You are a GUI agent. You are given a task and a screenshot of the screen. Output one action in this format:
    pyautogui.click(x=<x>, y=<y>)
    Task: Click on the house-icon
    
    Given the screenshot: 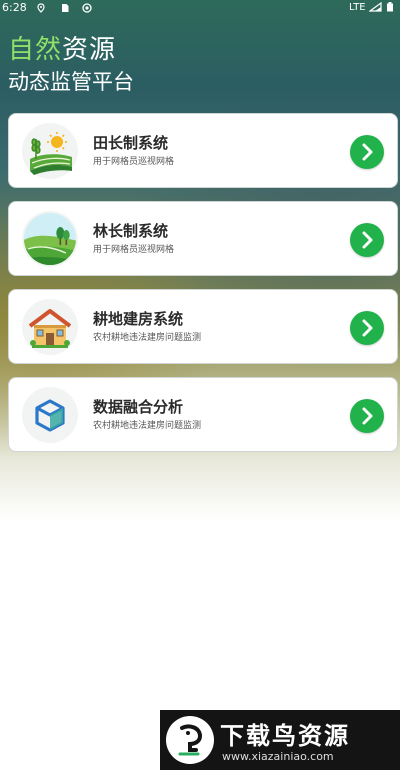 What is the action you would take?
    pyautogui.click(x=50, y=328)
    